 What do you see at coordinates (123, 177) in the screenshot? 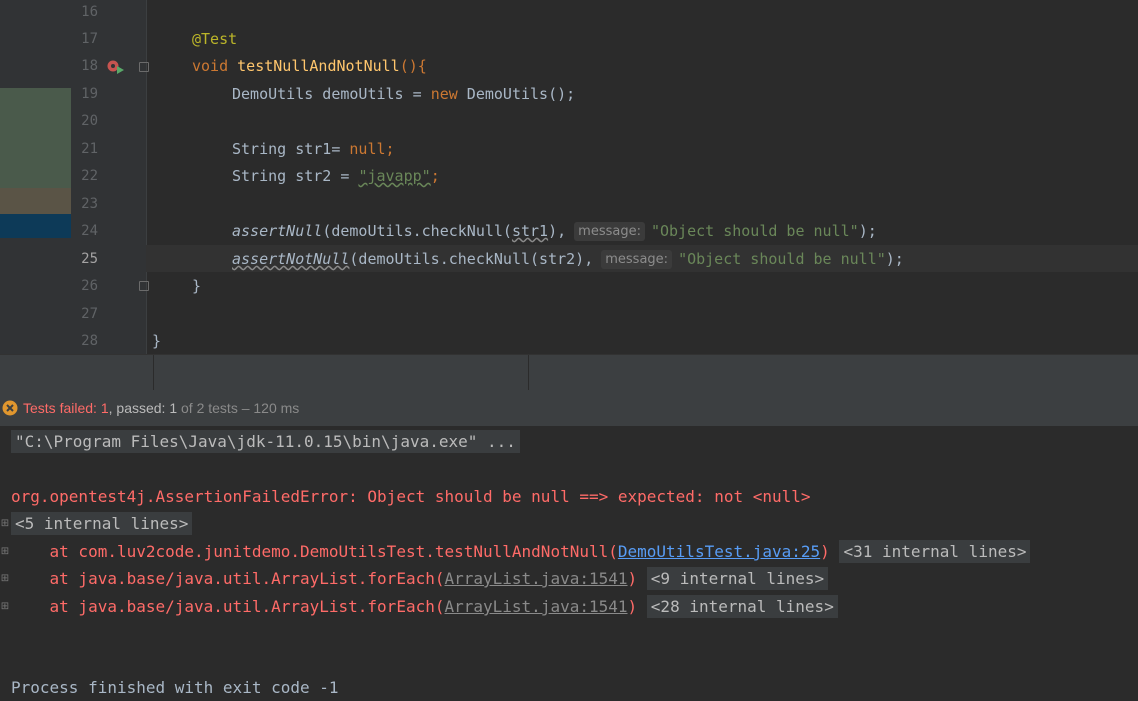
I see `line-number-gutter: 16 17 18 19 20 21 22 23 24 25 26 27 28` at bounding box center [123, 177].